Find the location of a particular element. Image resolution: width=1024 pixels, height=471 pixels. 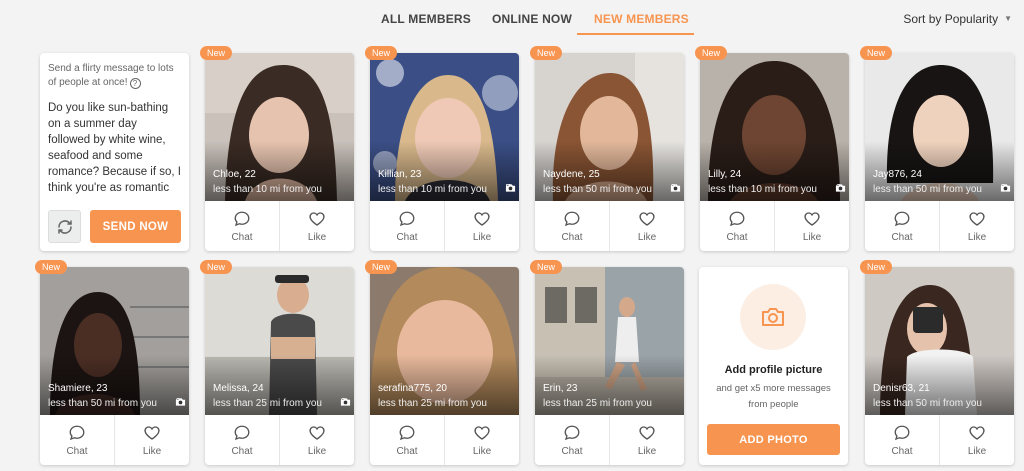

member-photo: Killian, 23 less than 10 mi from you 5 is located at coordinates (444, 127).